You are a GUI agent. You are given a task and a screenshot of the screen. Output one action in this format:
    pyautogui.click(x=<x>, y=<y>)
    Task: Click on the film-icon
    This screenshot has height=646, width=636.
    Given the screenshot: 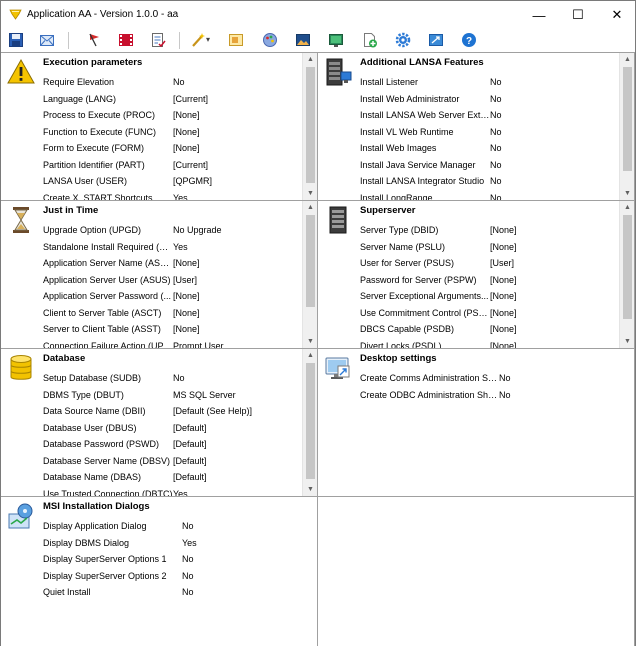 What is the action you would take?
    pyautogui.click(x=126, y=40)
    